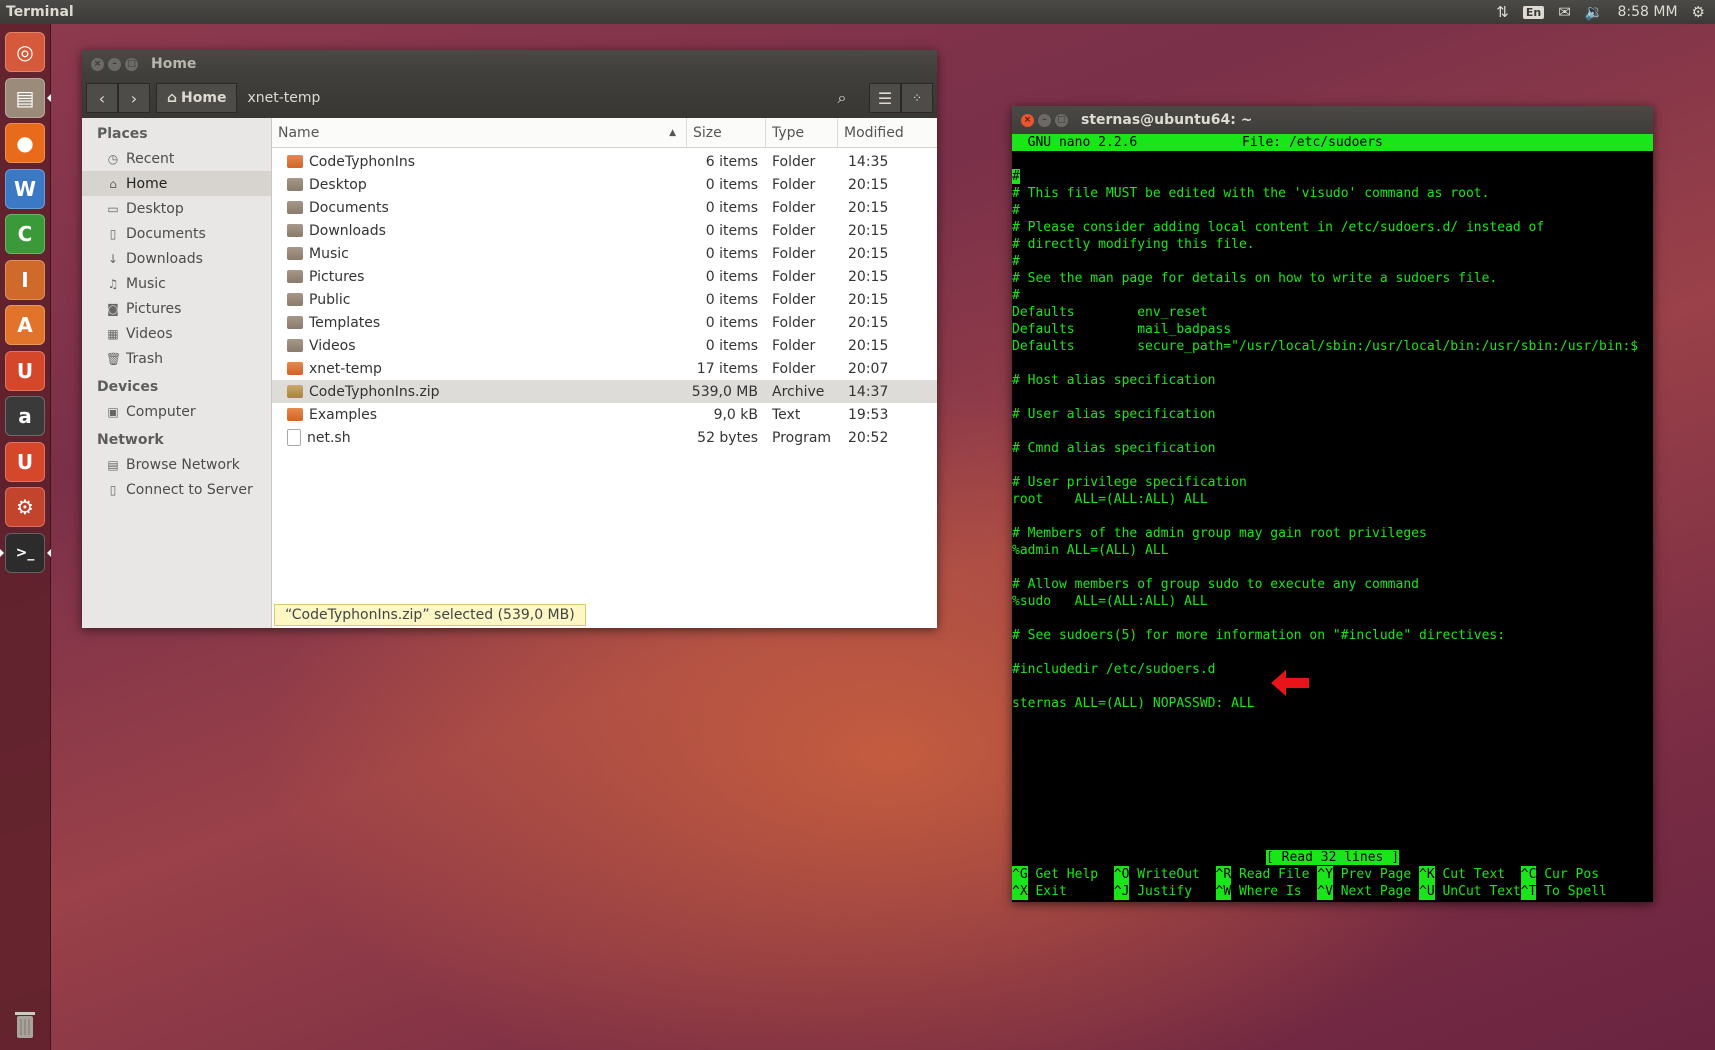  I want to click on file-name: Desktop, so click(338, 184).